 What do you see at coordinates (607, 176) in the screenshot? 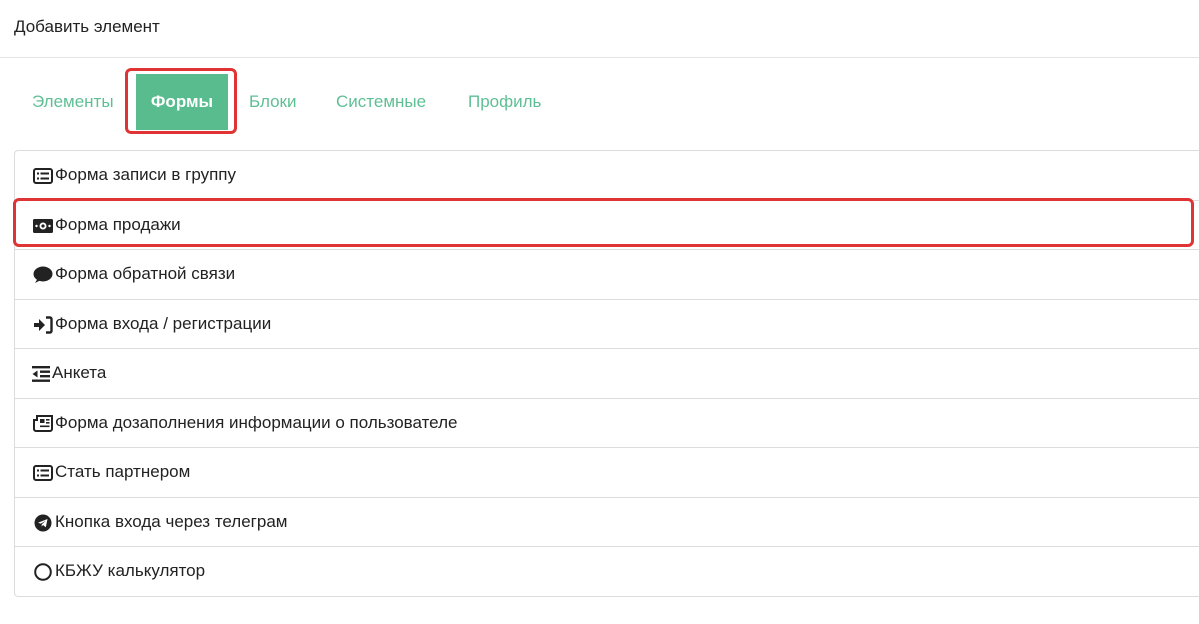
I see `list-item-group-signup-form: Форма записи в группу` at bounding box center [607, 176].